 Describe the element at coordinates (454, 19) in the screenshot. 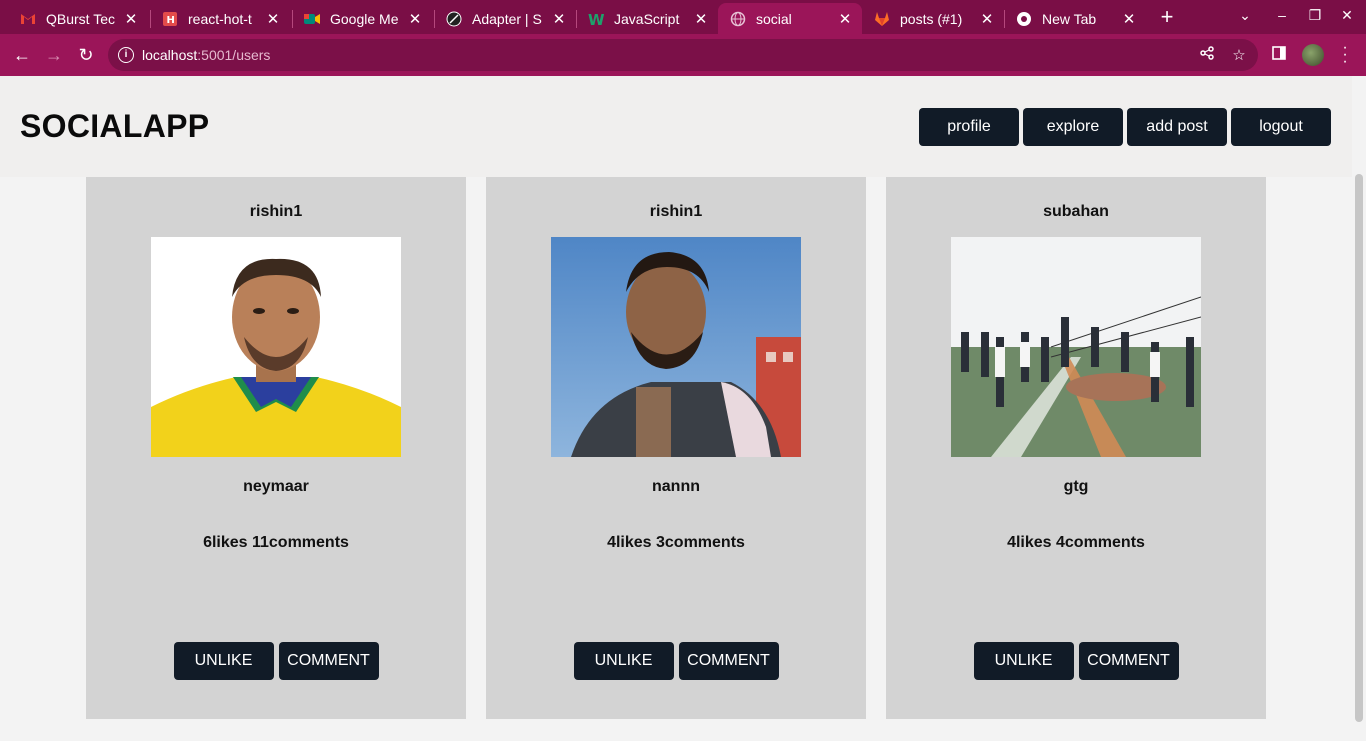

I see `compass-icon` at that location.